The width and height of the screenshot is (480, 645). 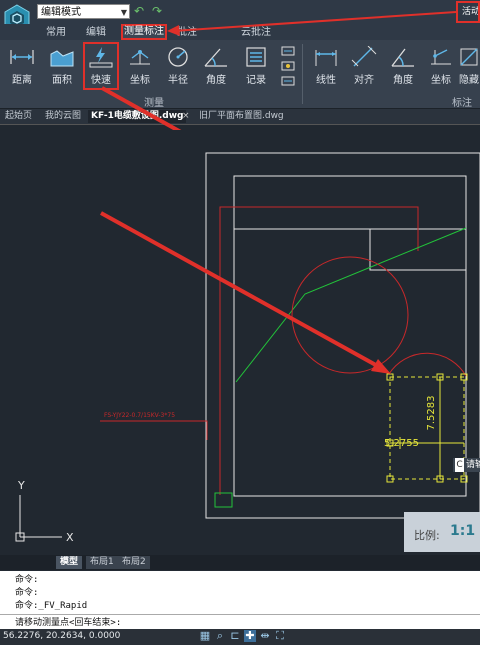 What do you see at coordinates (459, 465) in the screenshot?
I see `tip-icon: C` at bounding box center [459, 465].